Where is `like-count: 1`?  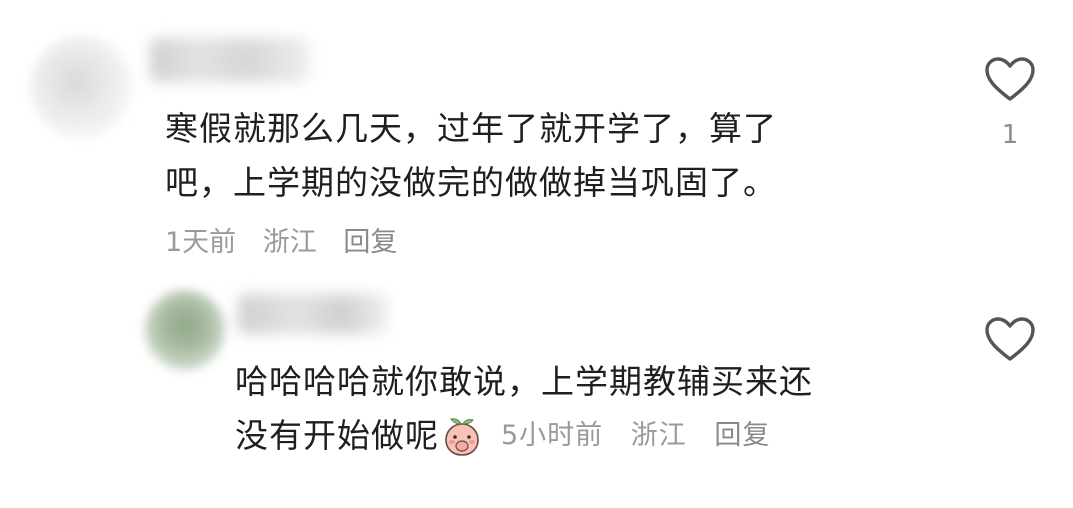 like-count: 1 is located at coordinates (1010, 135).